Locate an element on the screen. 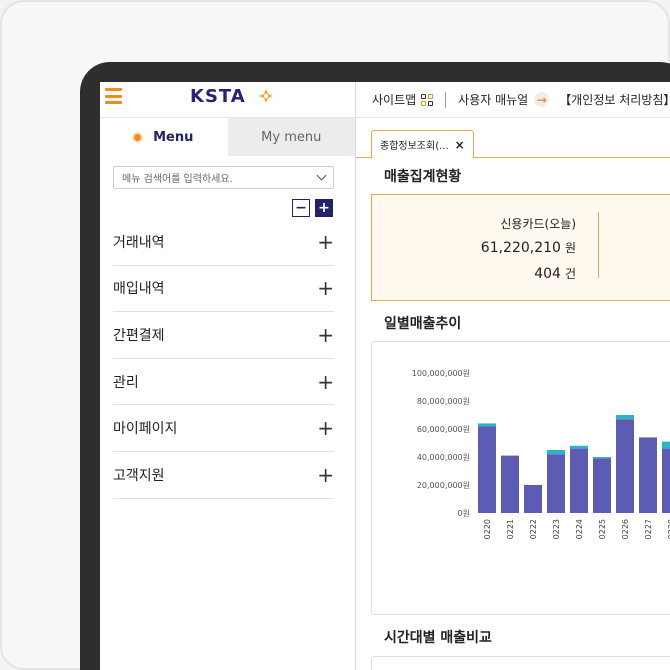 The width and height of the screenshot is (670, 670). menu-tabs: Menu My menu is located at coordinates (227, 137).